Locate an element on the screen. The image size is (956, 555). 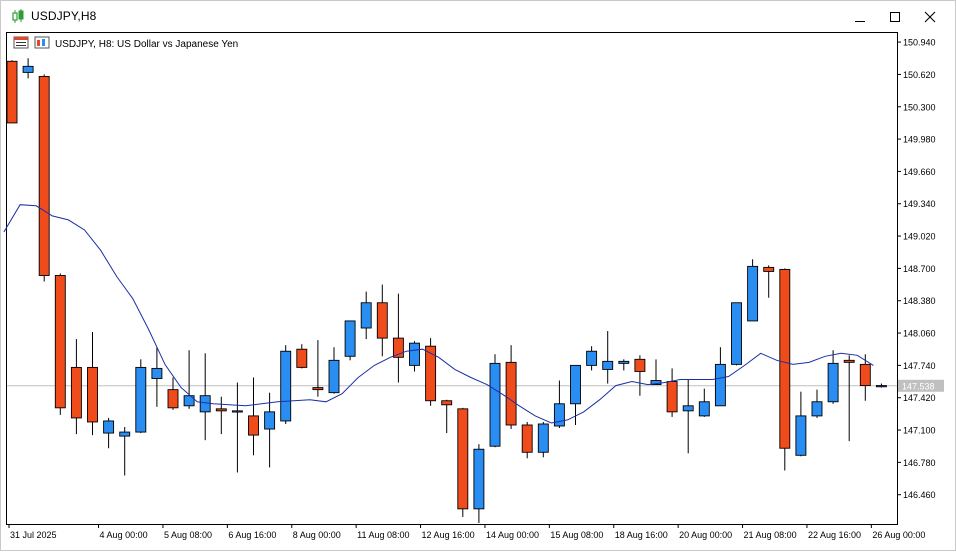
y-tick-label: 148.060 is located at coordinates (919, 334).